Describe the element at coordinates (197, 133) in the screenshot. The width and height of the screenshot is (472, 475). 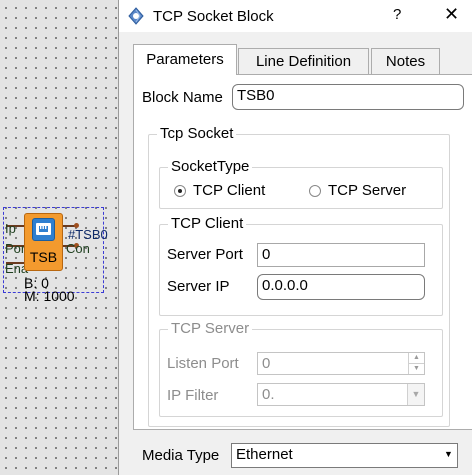
I see `tcp-socket-title: Tcp Socket` at that location.